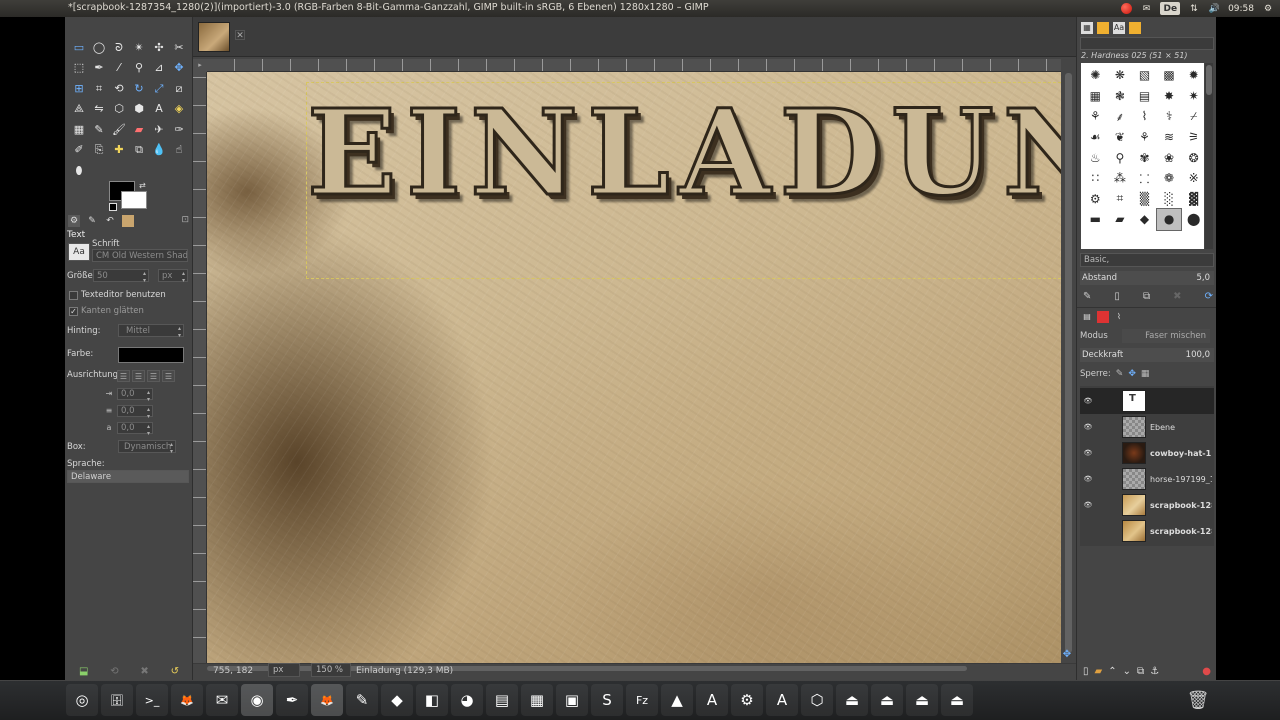 The width and height of the screenshot is (1280, 720). What do you see at coordinates (362, 700) in the screenshot?
I see `text-editor-icon: ✎` at bounding box center [362, 700].